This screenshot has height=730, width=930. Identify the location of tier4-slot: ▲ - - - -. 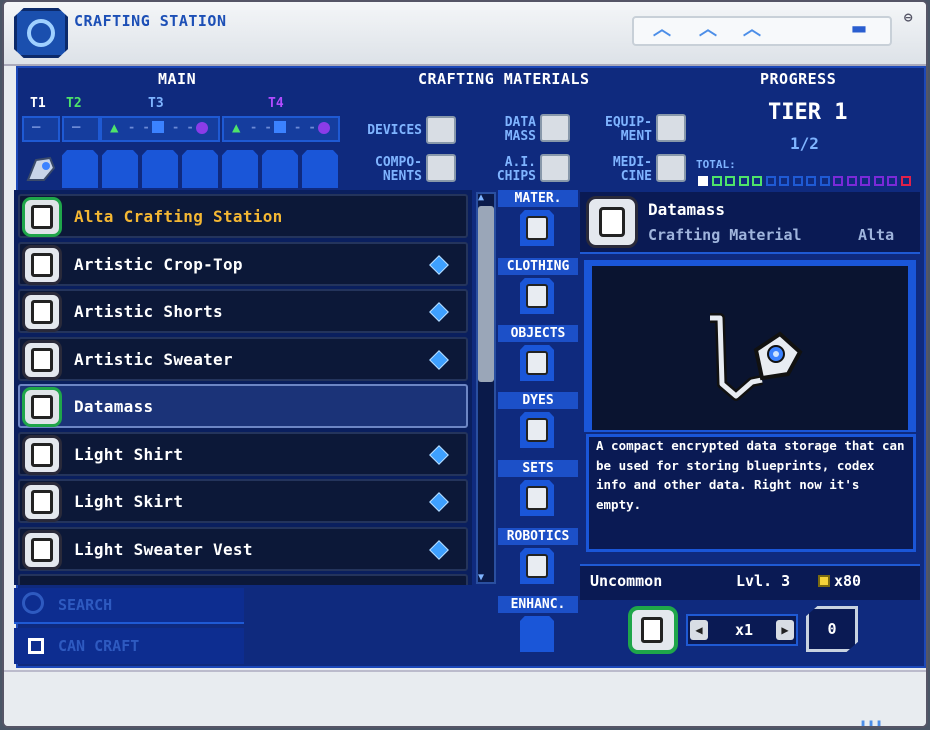
(281, 129).